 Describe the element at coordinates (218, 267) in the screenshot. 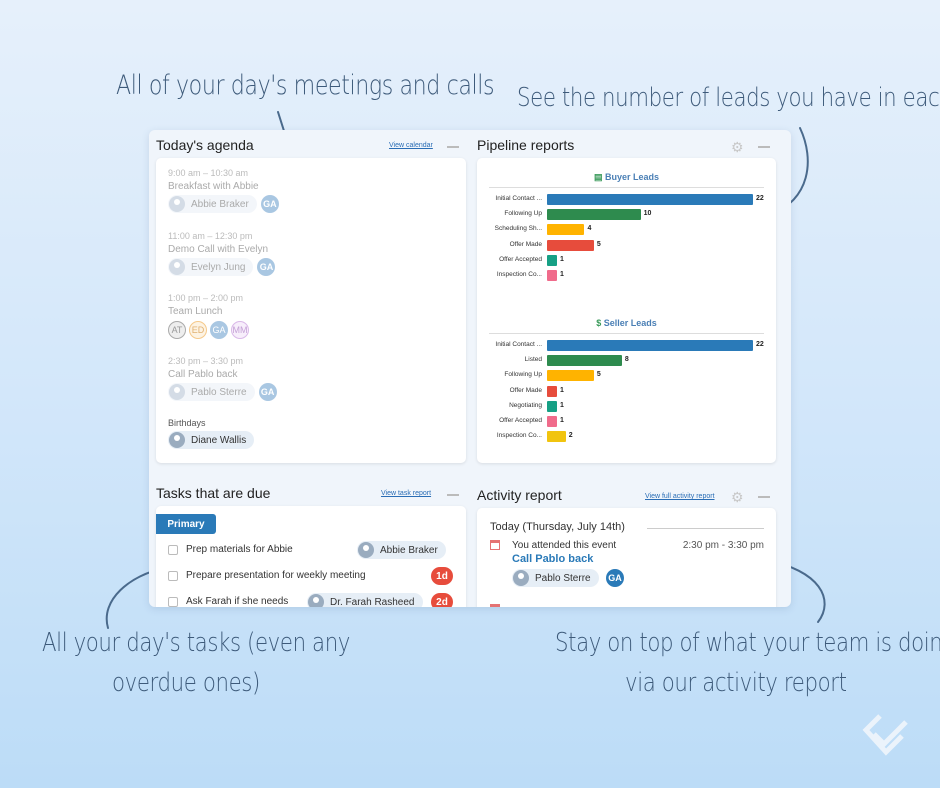

I see `contact-name: Evelyn Jung` at that location.